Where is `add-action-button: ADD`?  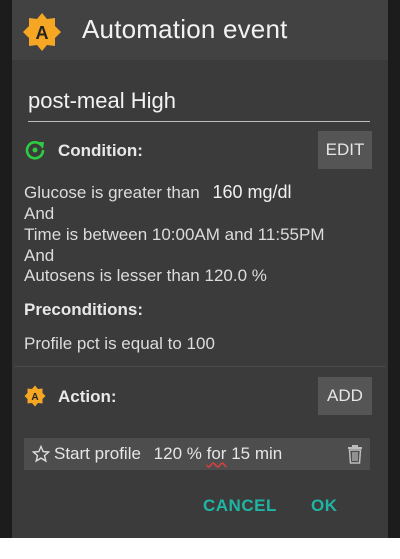
add-action-button: ADD is located at coordinates (345, 396).